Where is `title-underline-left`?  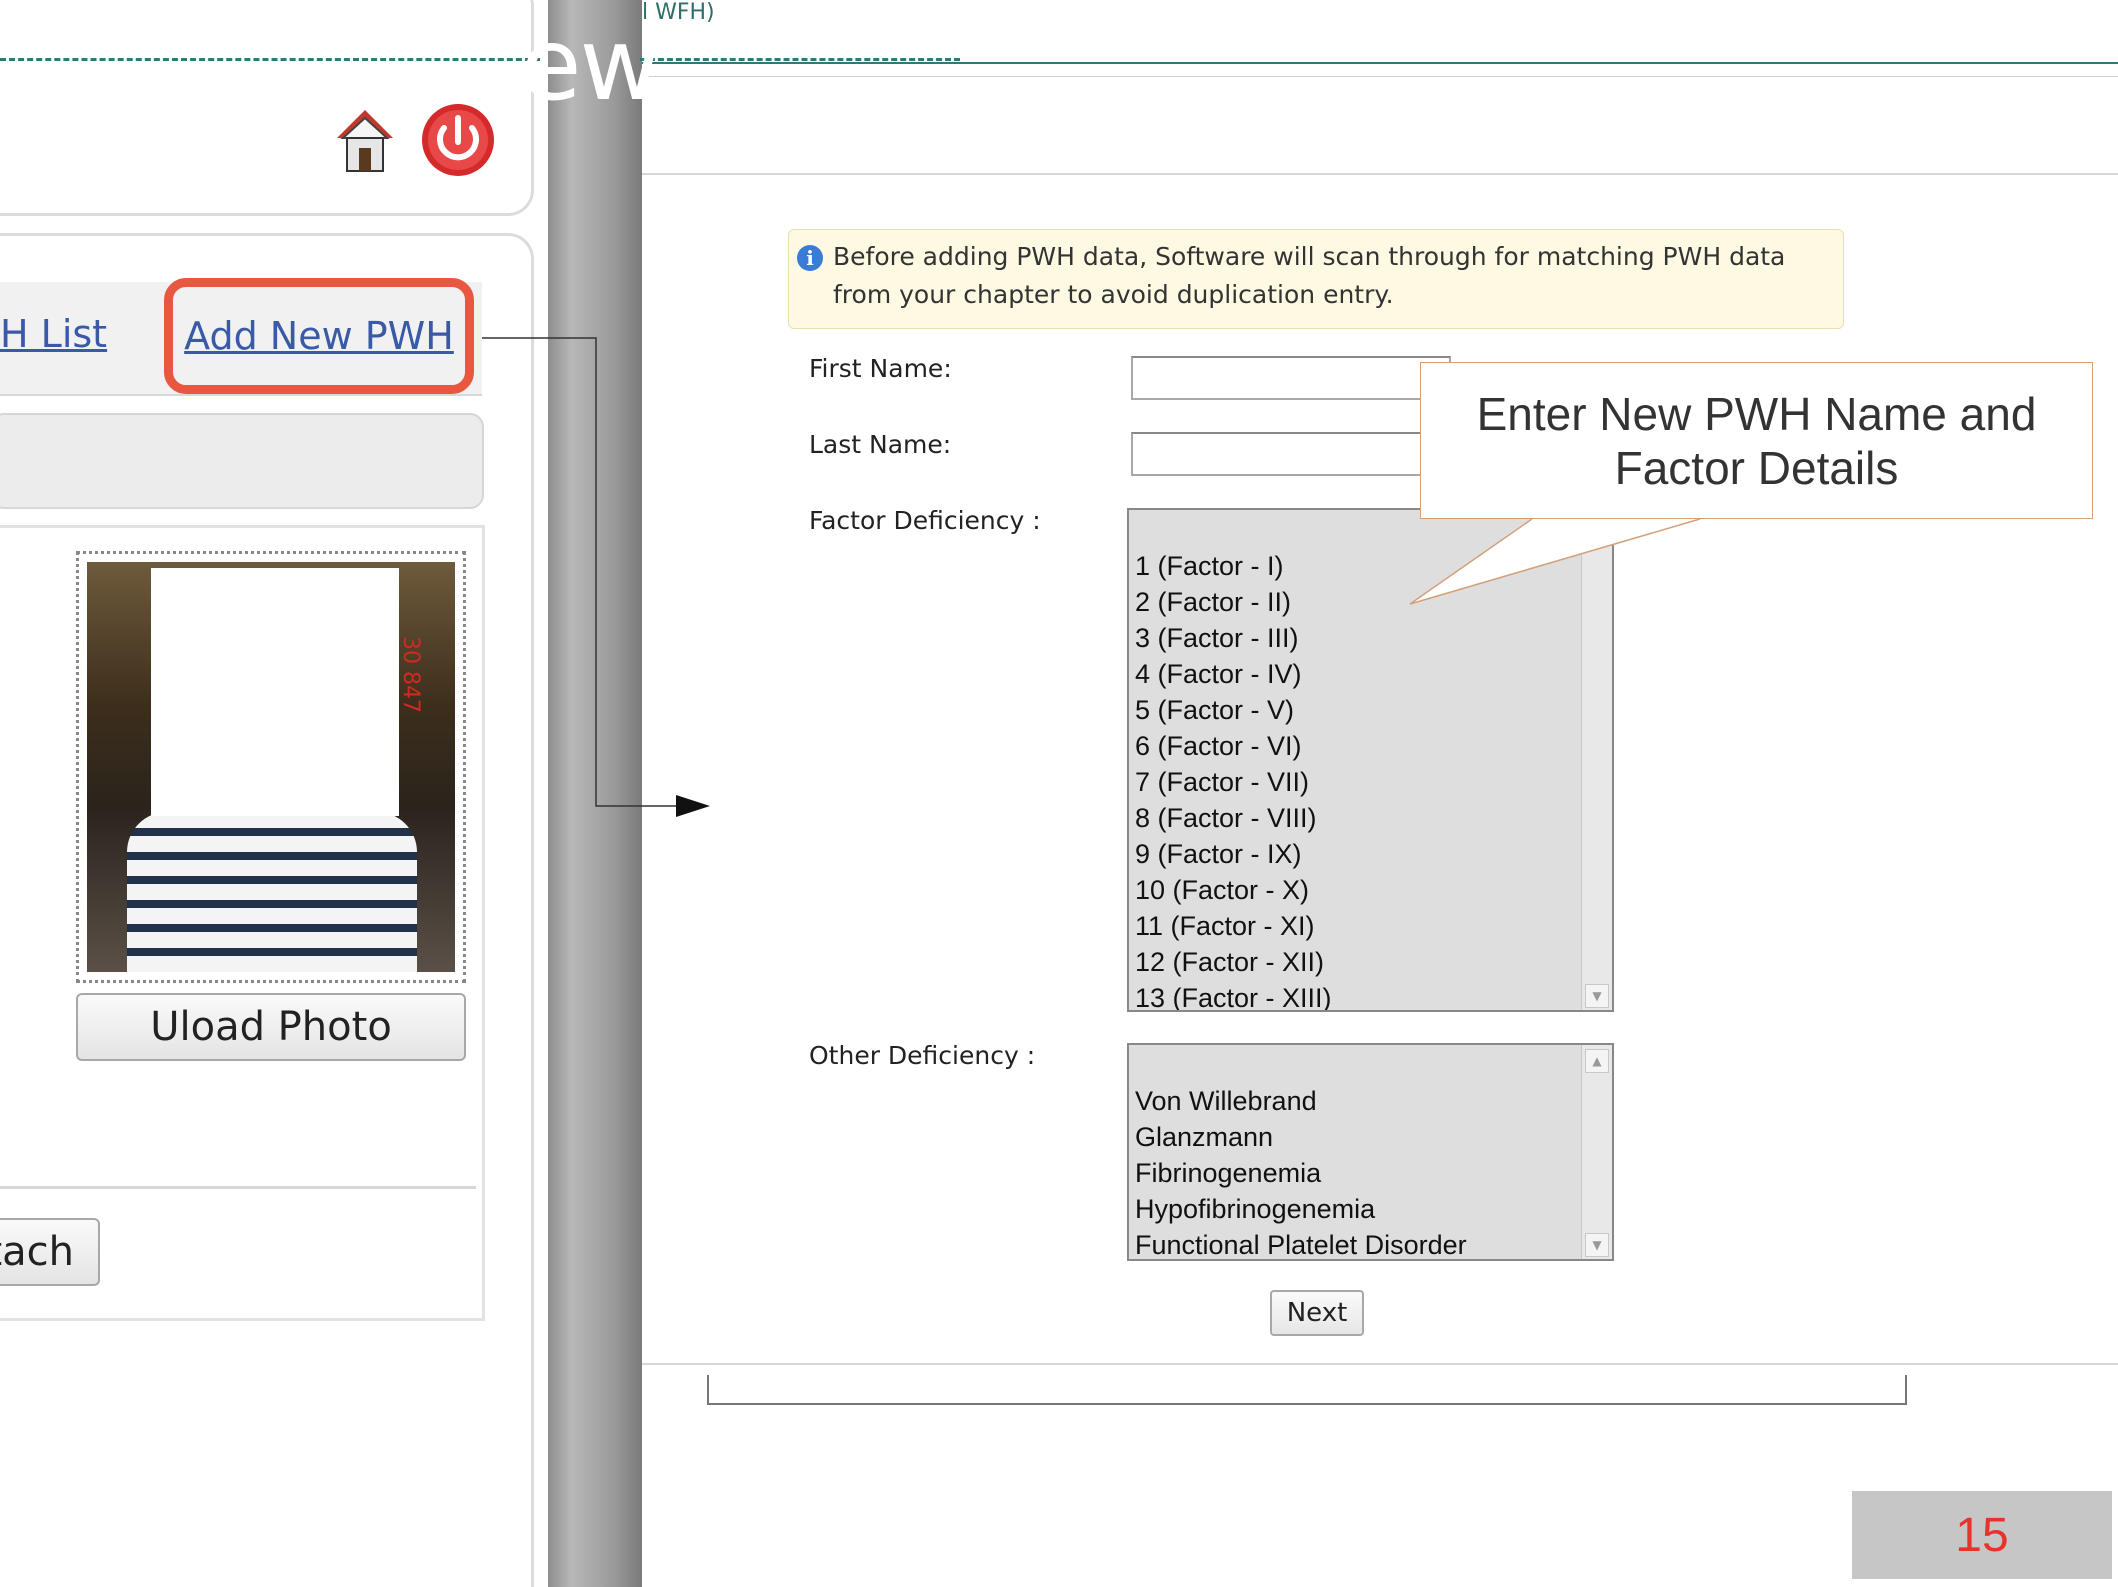
title-underline-left is located at coordinates (270, 59).